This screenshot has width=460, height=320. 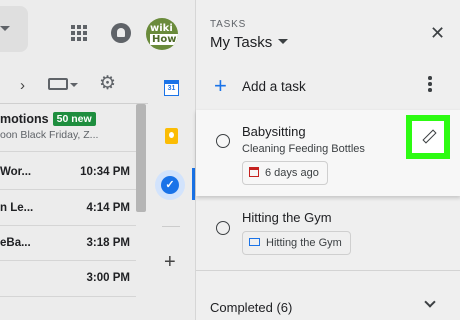 I want to click on task-title: Babysitting, so click(x=274, y=131).